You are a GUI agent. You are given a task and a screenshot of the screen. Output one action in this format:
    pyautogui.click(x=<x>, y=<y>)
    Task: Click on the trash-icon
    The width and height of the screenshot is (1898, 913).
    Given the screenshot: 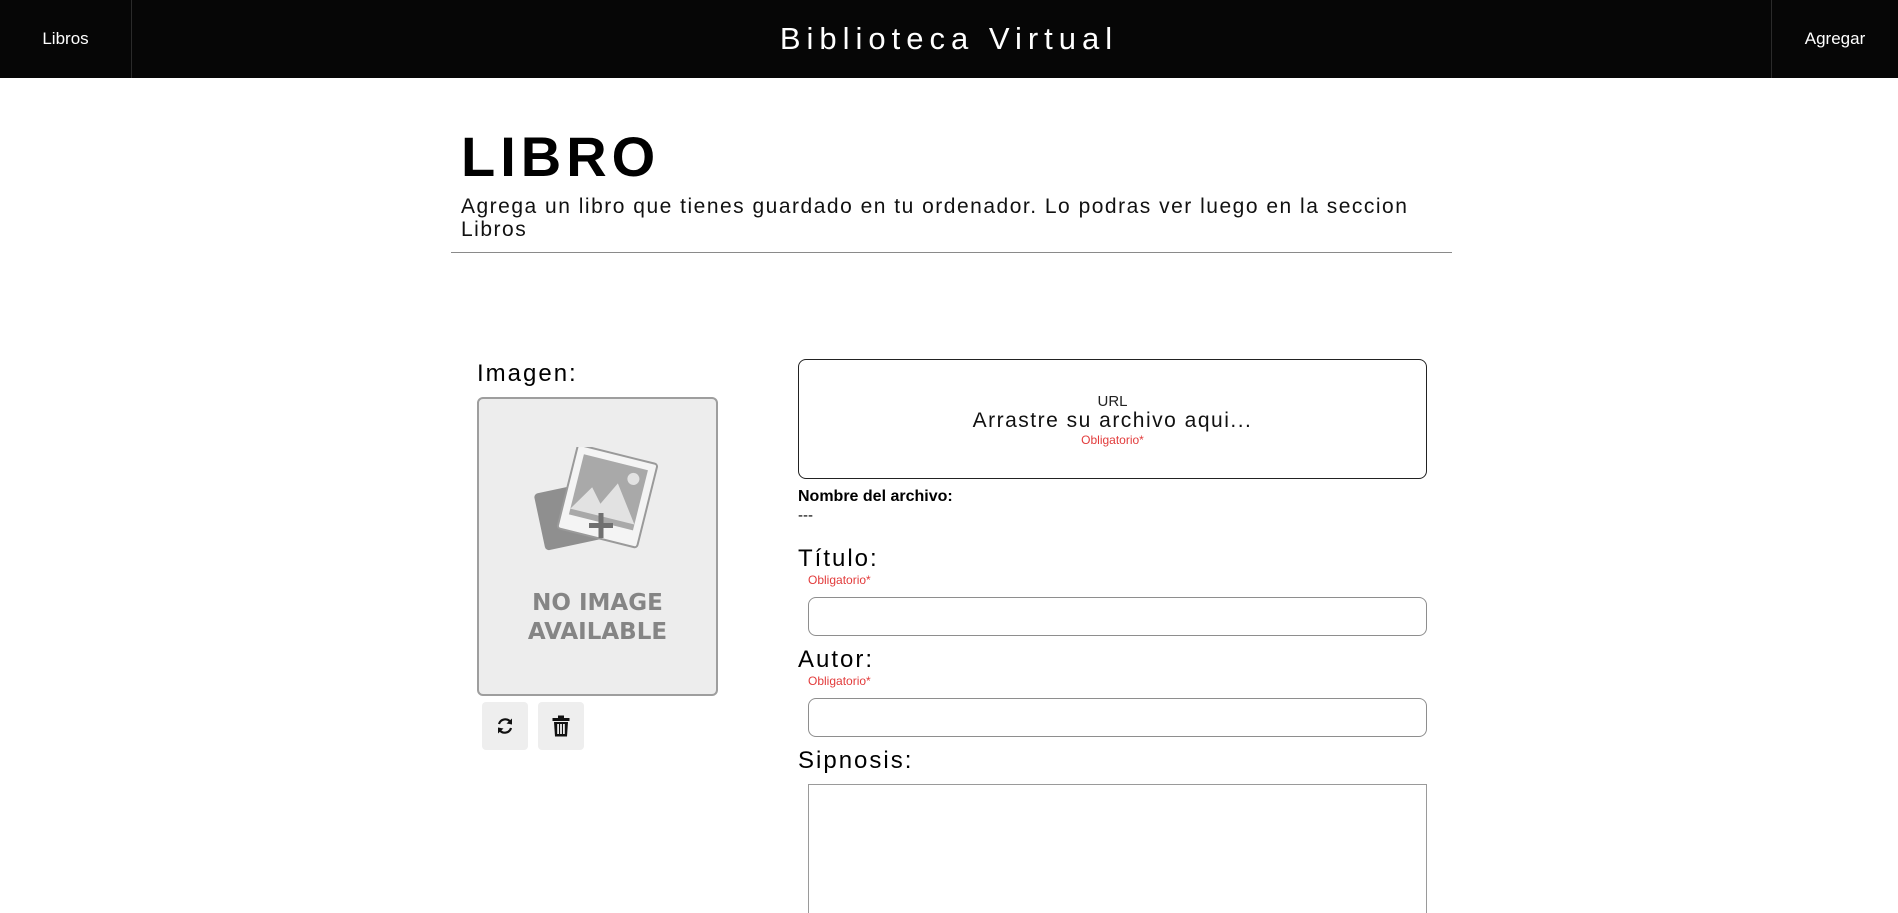 What is the action you would take?
    pyautogui.click(x=561, y=726)
    